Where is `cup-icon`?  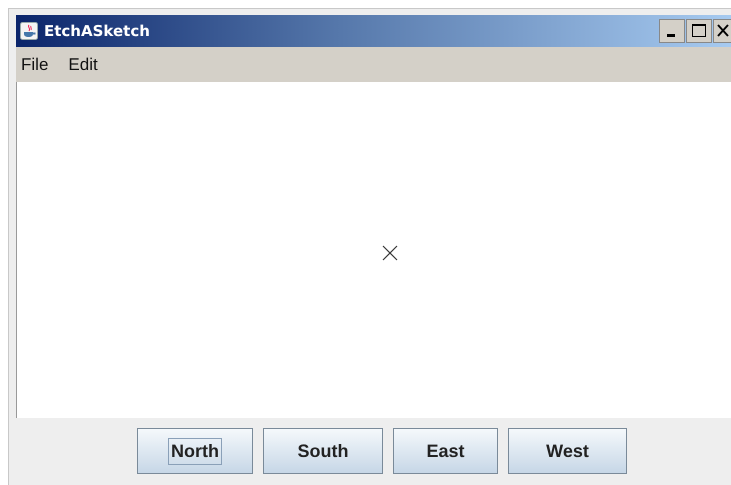 cup-icon is located at coordinates (29, 31).